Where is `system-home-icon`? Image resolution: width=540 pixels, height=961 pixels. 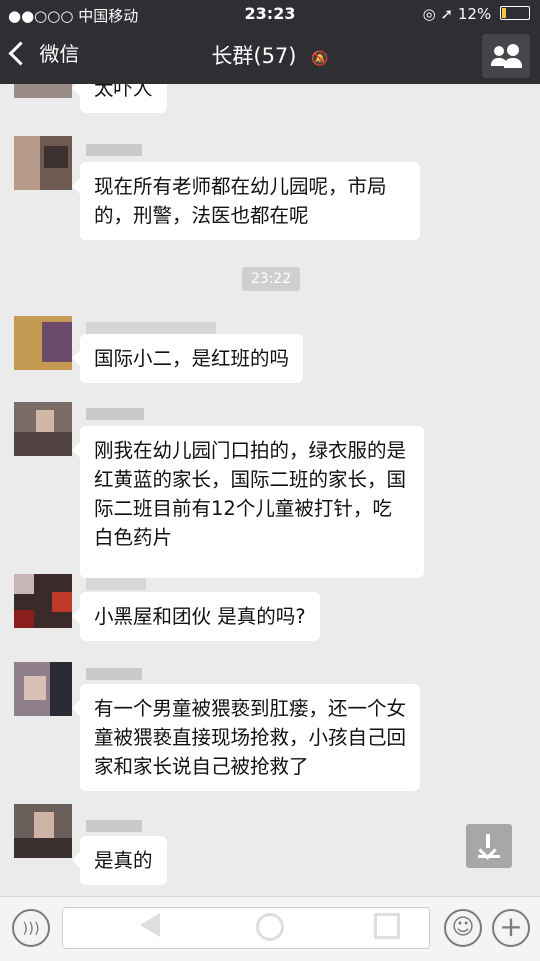
system-home-icon is located at coordinates (270, 927).